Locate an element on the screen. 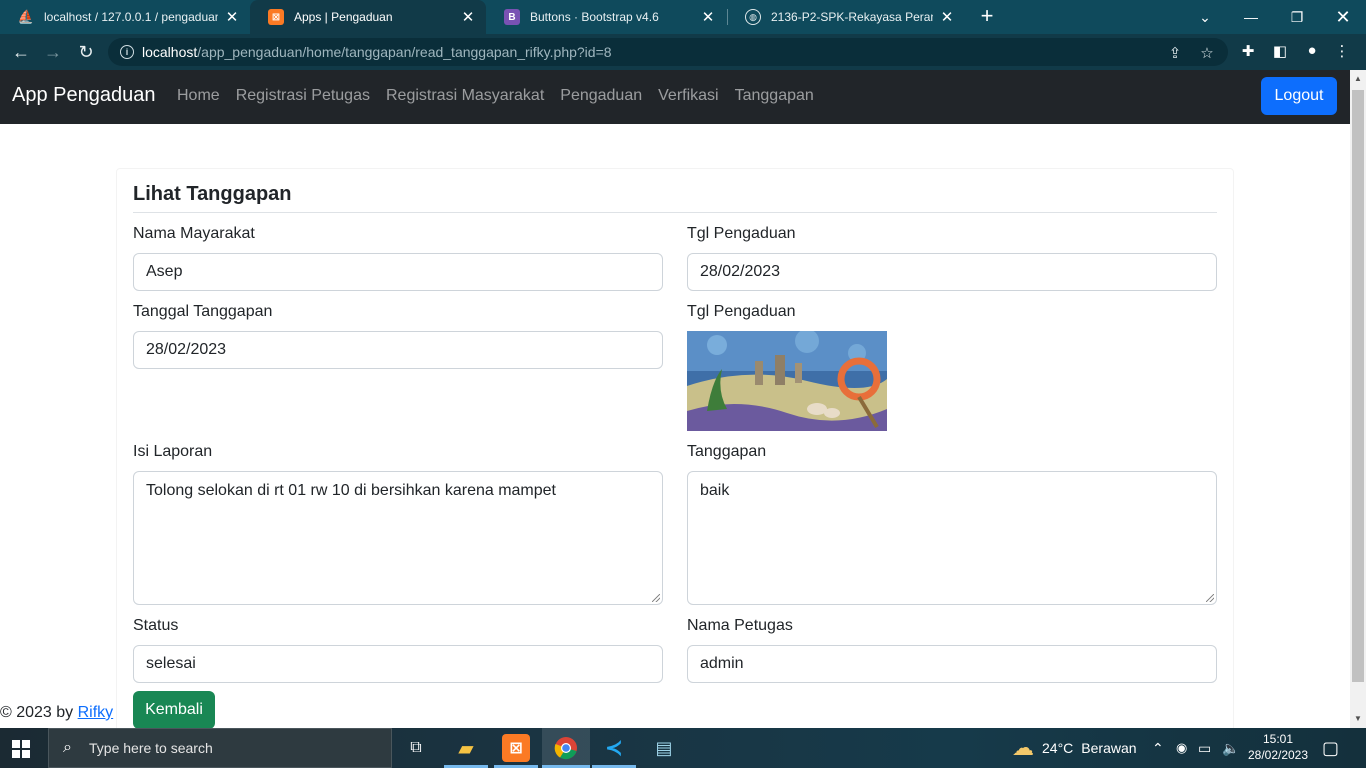 This screenshot has width=1366, height=768. bookmark-star-icon: ☆ is located at coordinates (1207, 53).